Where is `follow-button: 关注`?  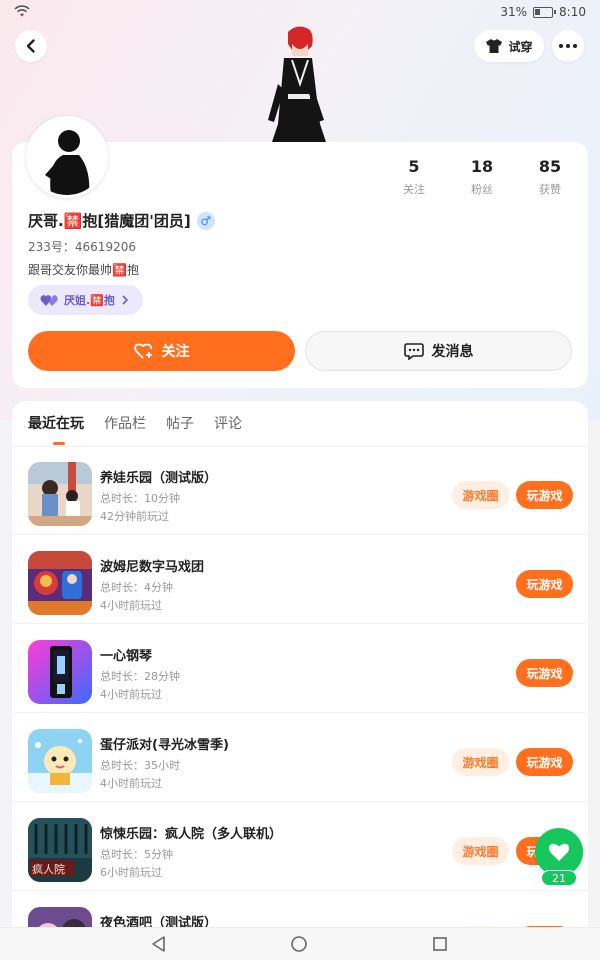
follow-button: 关注 is located at coordinates (161, 351).